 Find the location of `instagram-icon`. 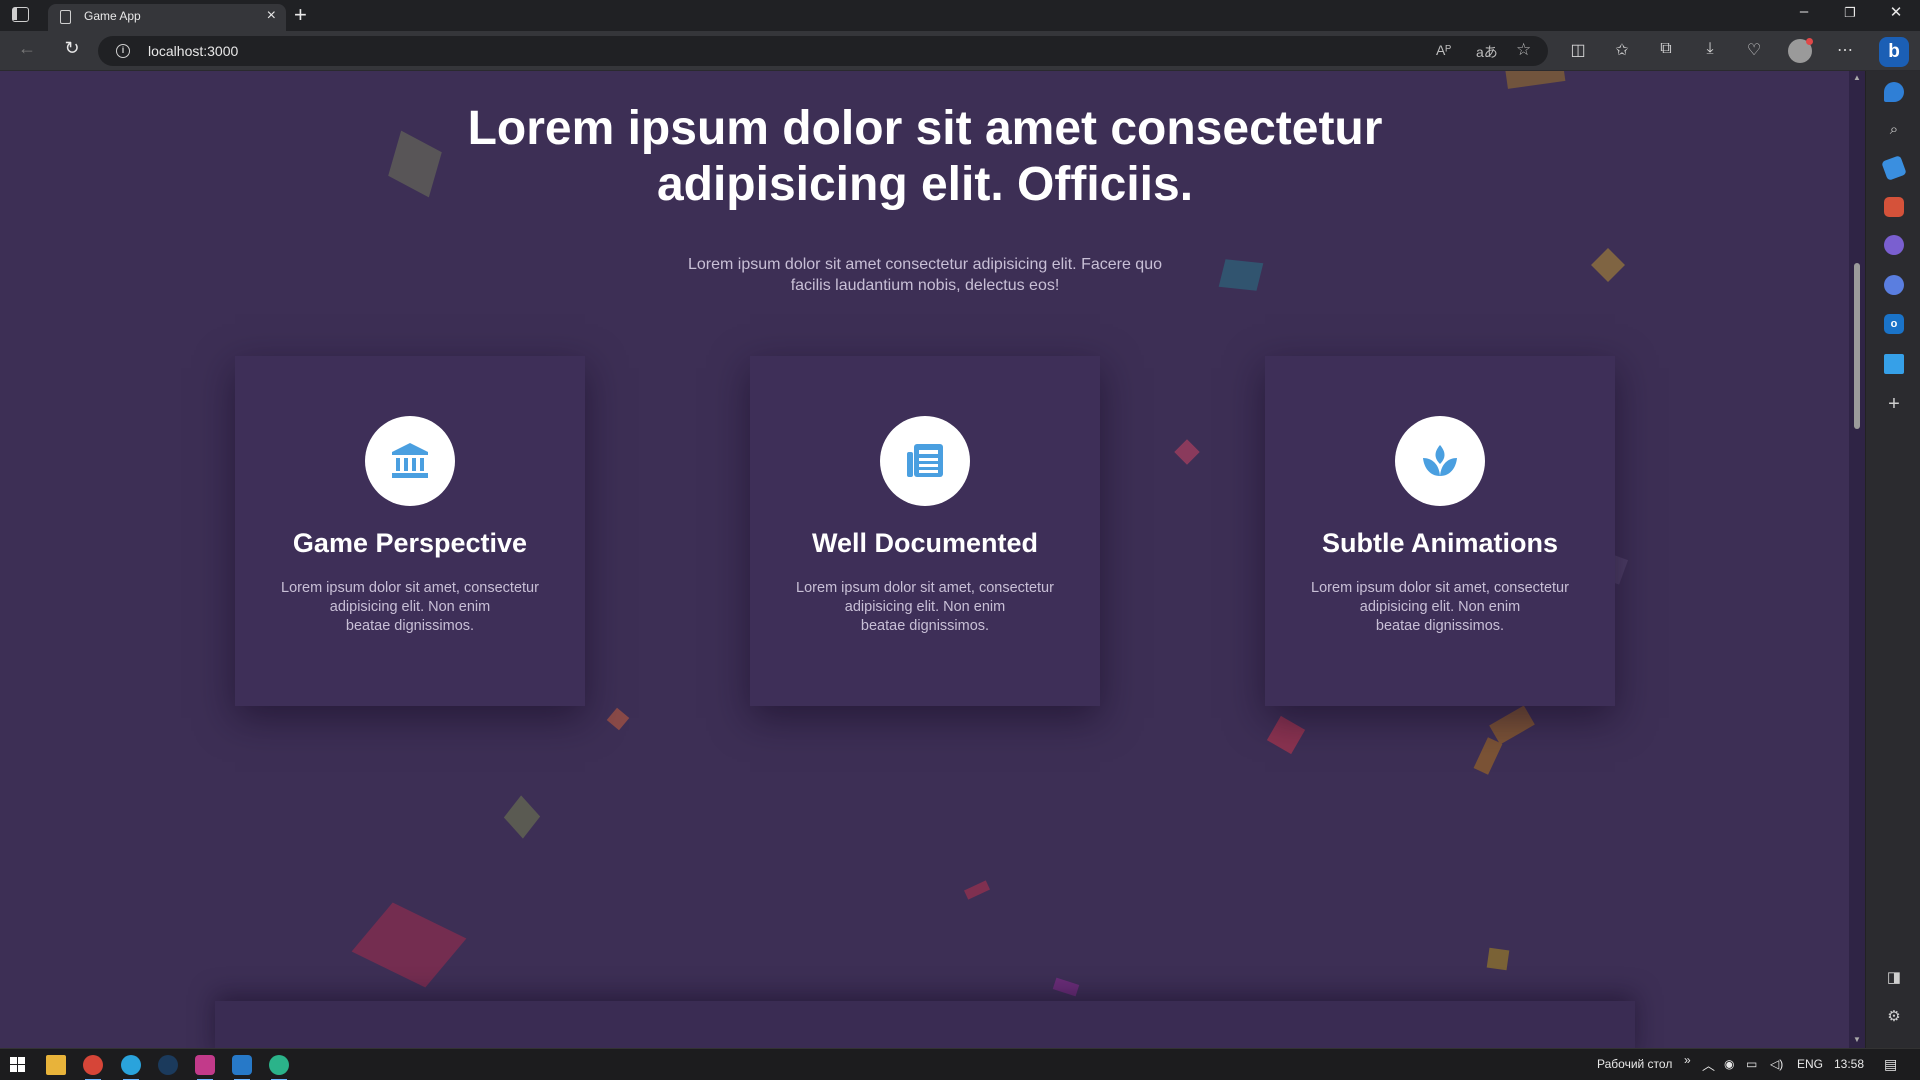

instagram-icon is located at coordinates (205, 1067).